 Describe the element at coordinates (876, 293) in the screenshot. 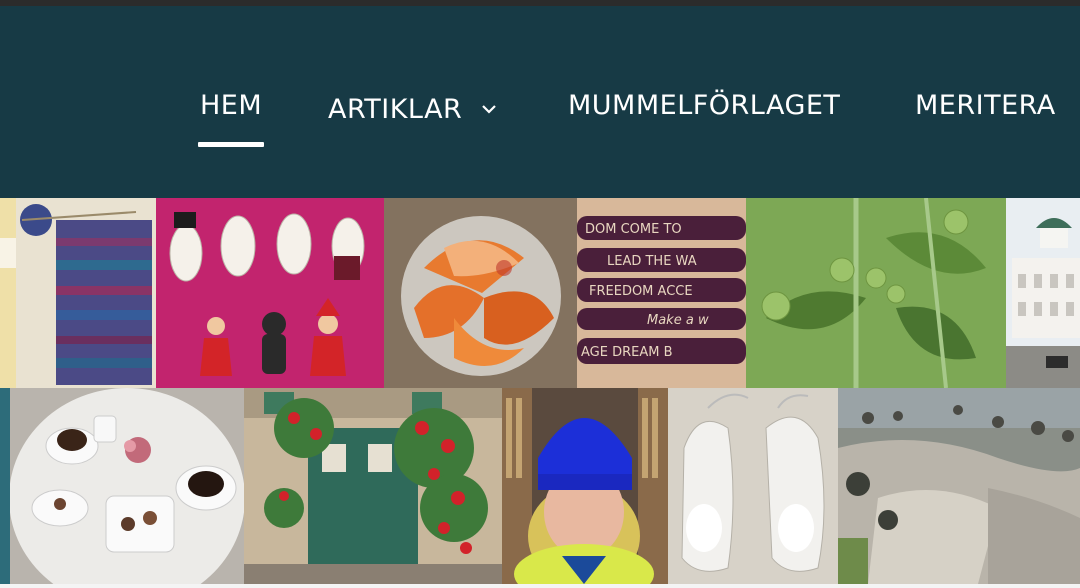

I see `photo-tomato-plant` at that location.